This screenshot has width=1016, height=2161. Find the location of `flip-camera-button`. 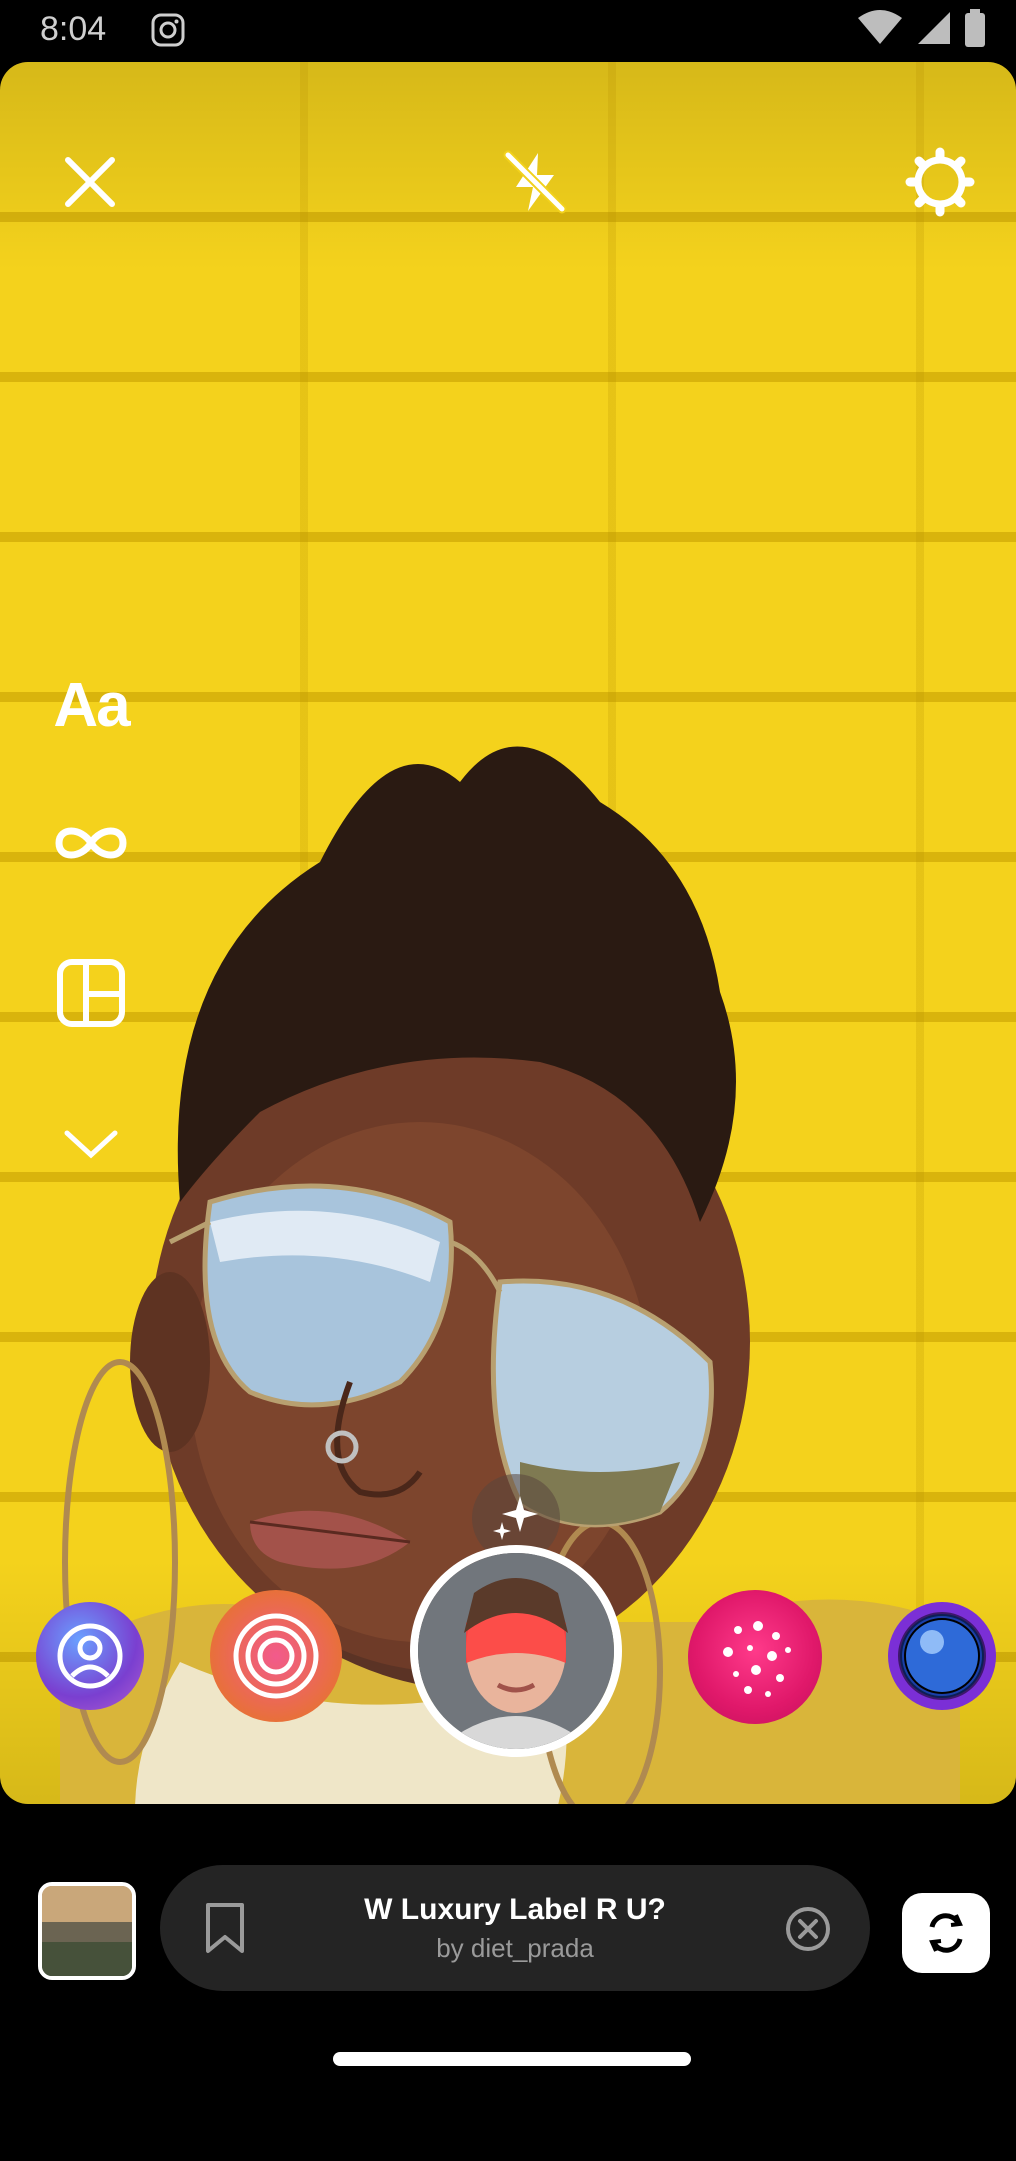

flip-camera-button is located at coordinates (946, 1933).